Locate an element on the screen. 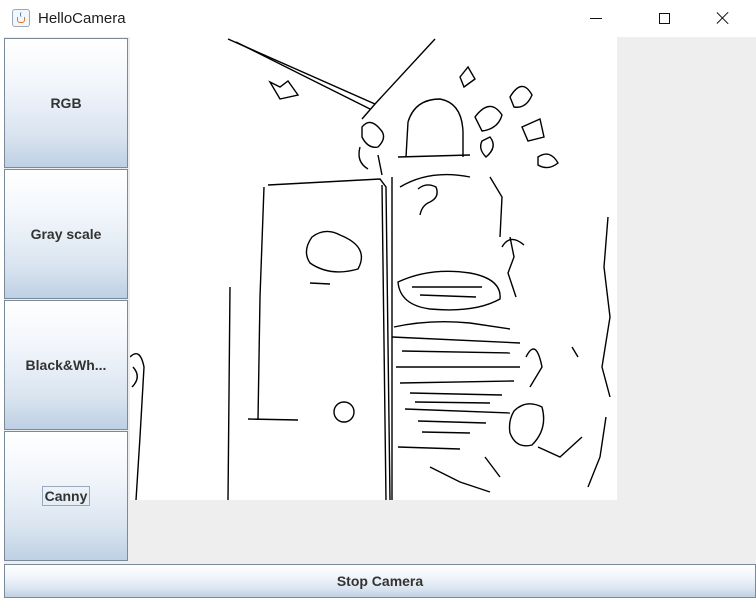 This screenshot has height=598, width=756. close-button is located at coordinates (723, 18).